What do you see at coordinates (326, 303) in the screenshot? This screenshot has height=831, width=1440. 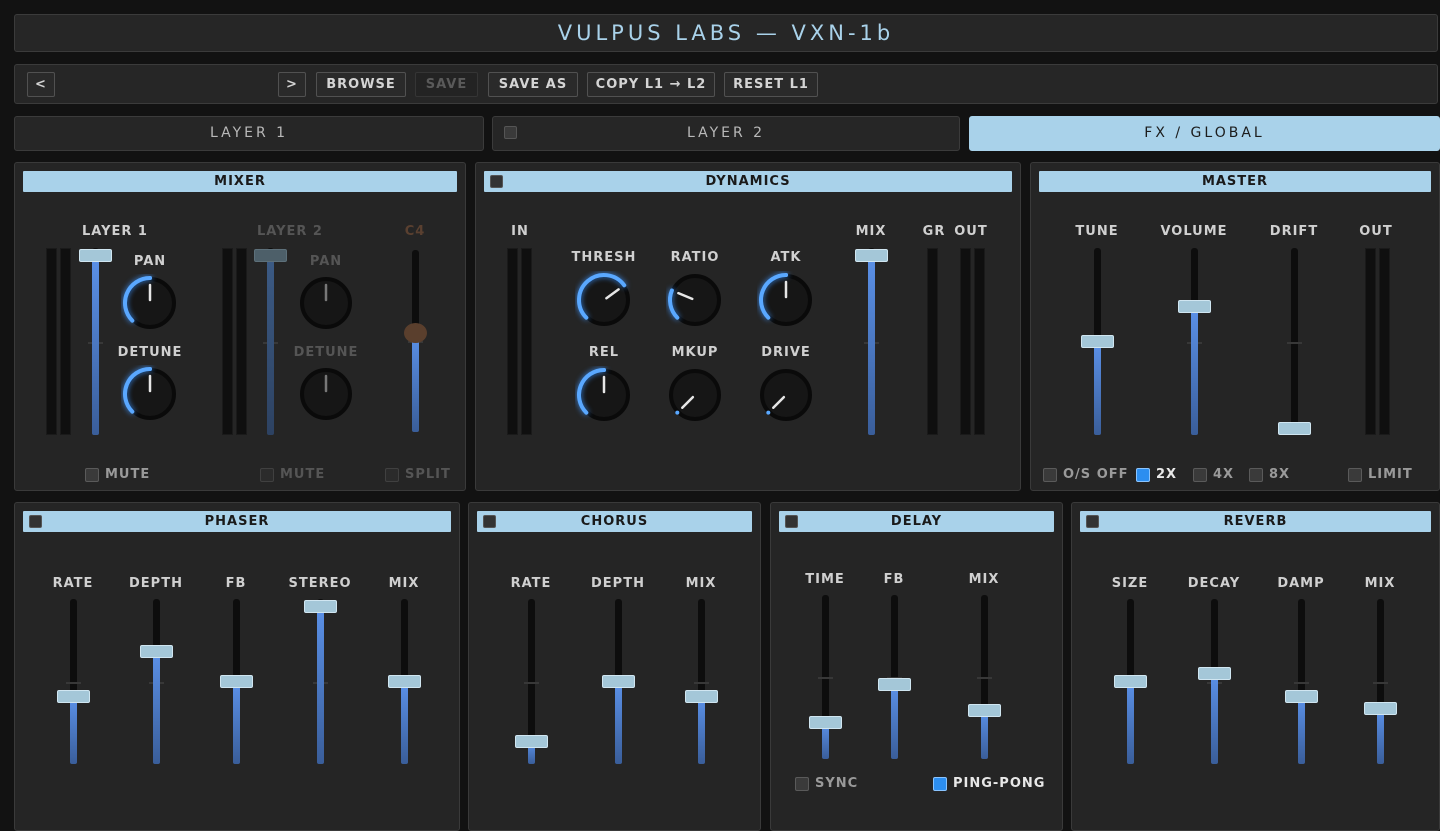 I see `layer-2-pan-knob` at bounding box center [326, 303].